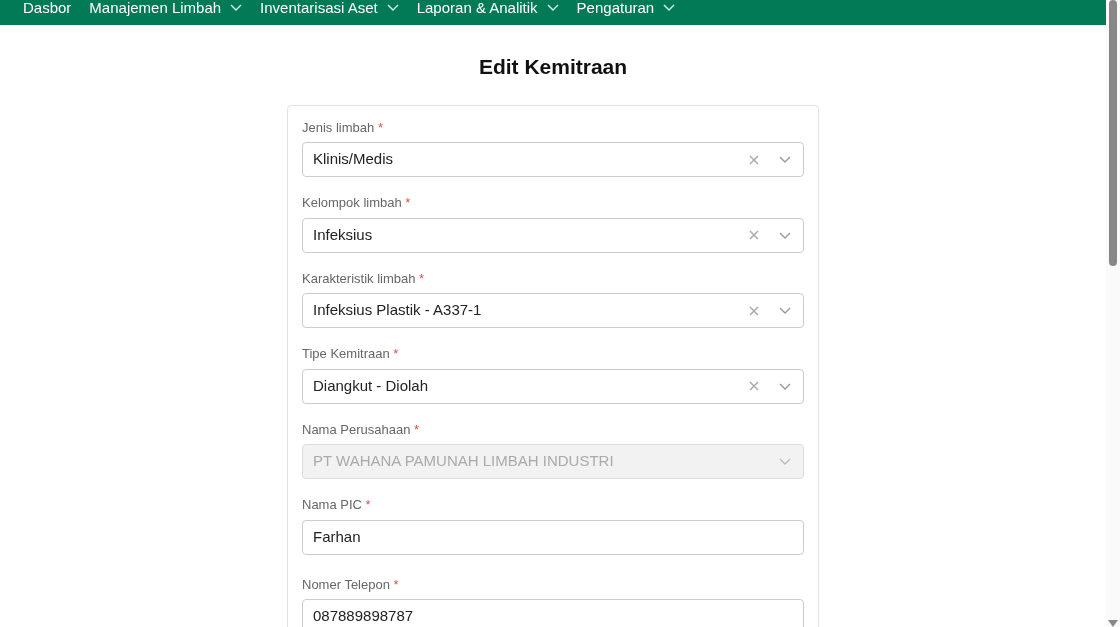  I want to click on input-field: Farhan, so click(553, 537).